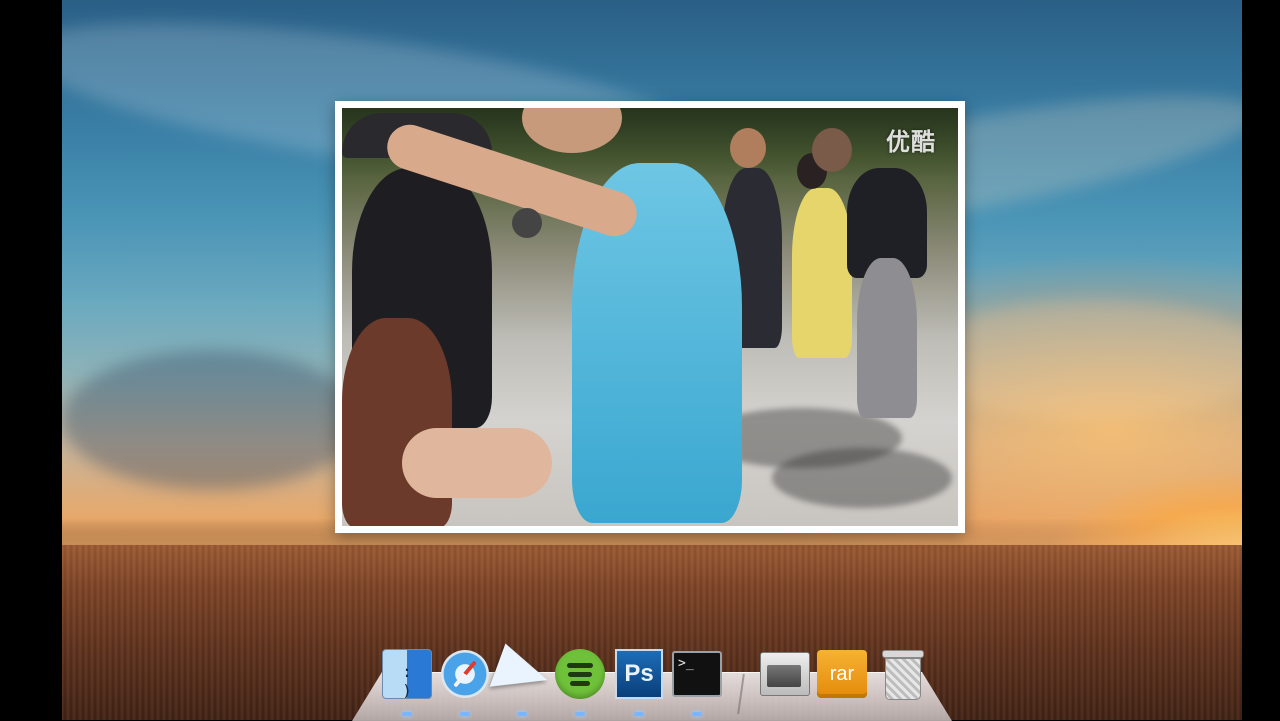 The height and width of the screenshot is (721, 1280). Describe the element at coordinates (477, 463) in the screenshot. I see `foreground-hand` at that location.